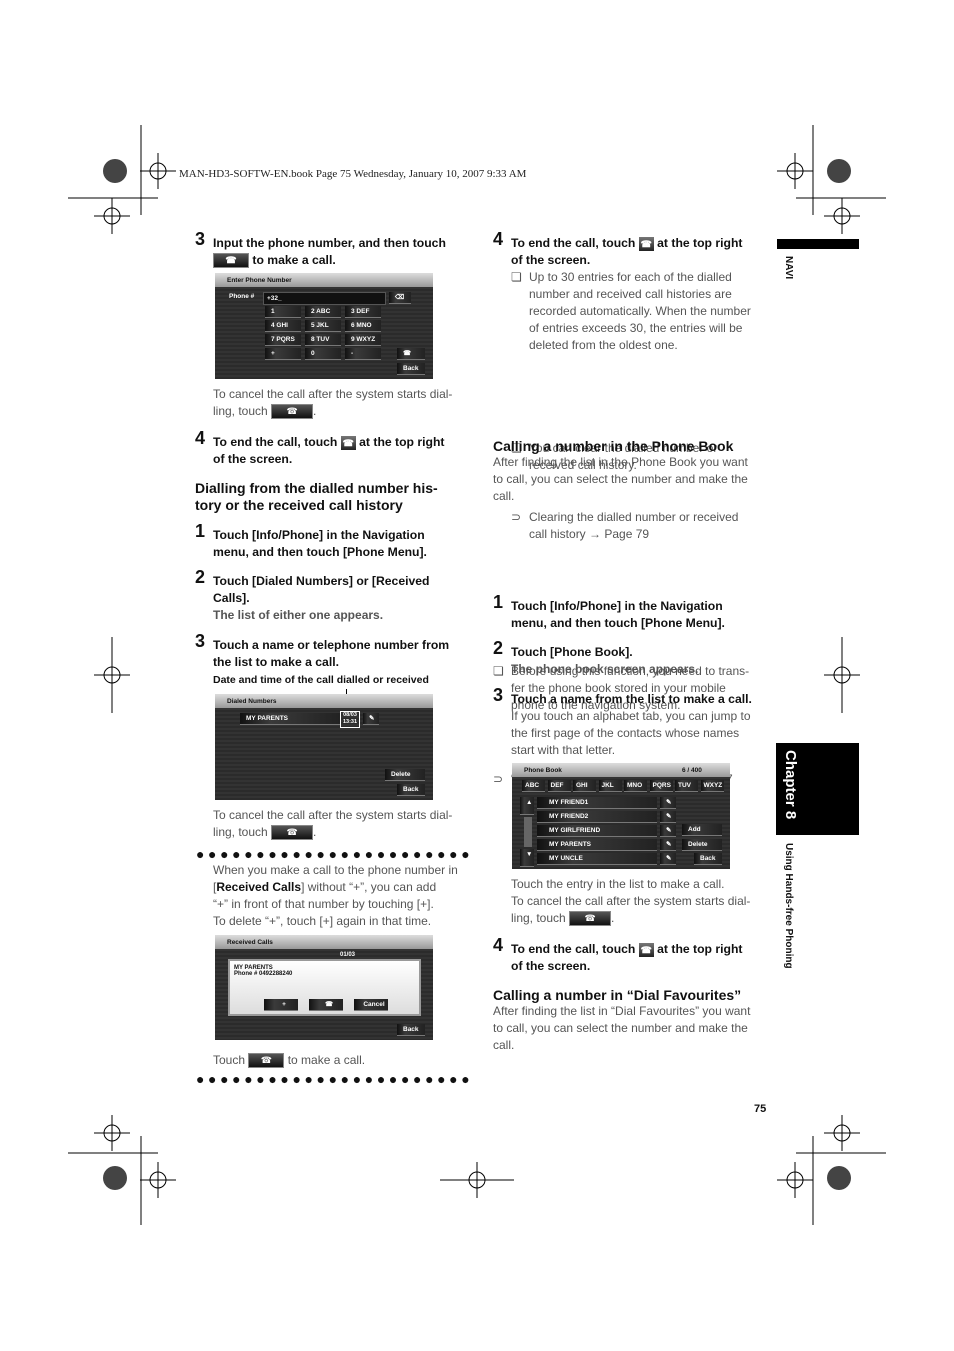 The height and width of the screenshot is (1351, 954). Describe the element at coordinates (324, 942) in the screenshot. I see `screen-title: Received Calls` at that location.